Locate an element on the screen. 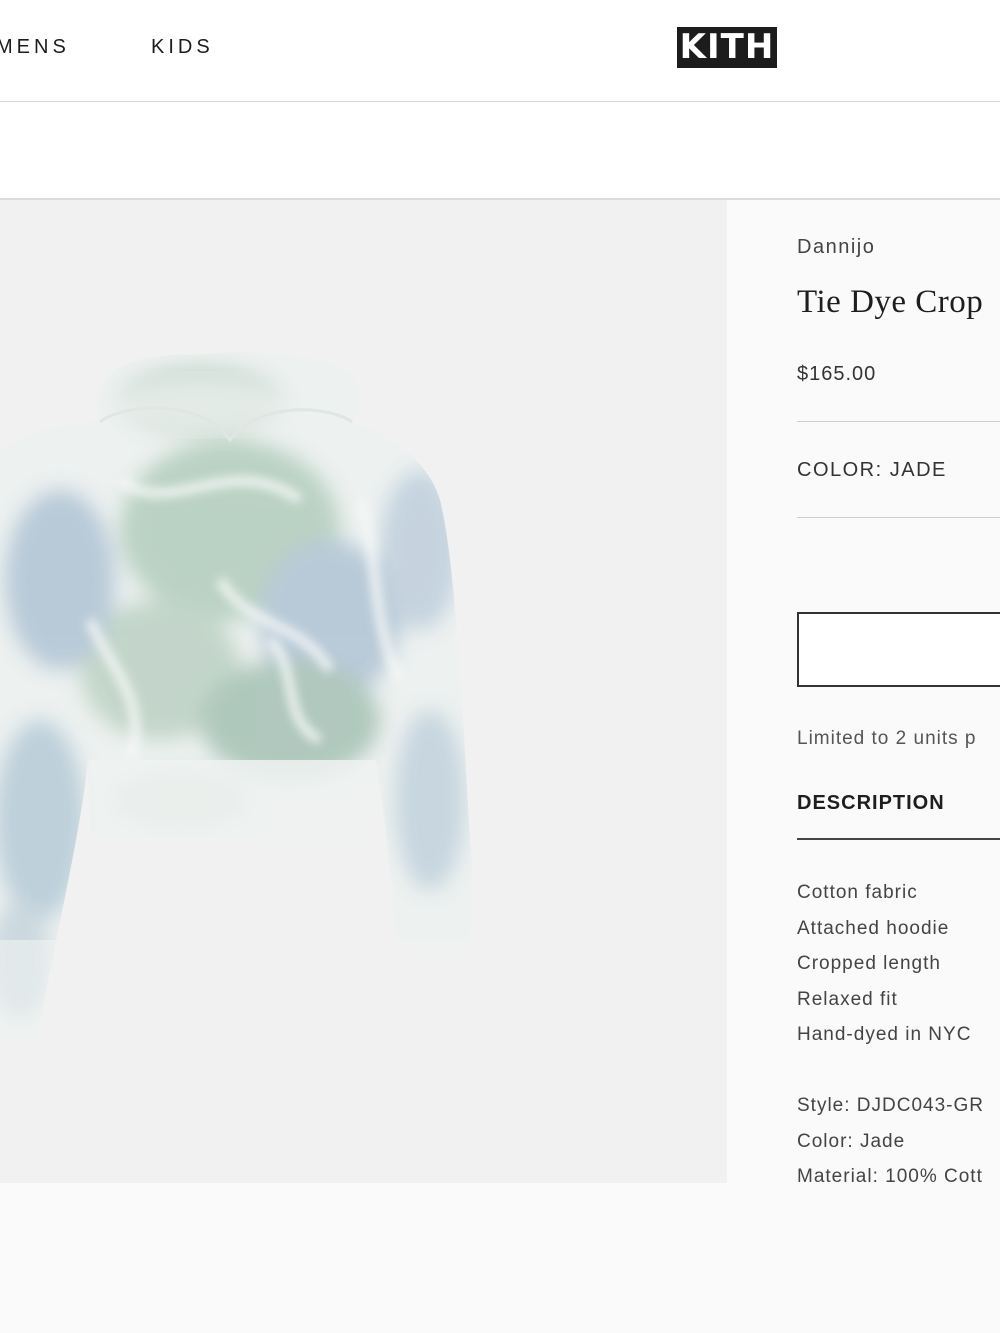  product-brand: Dannijo is located at coordinates (836, 247).